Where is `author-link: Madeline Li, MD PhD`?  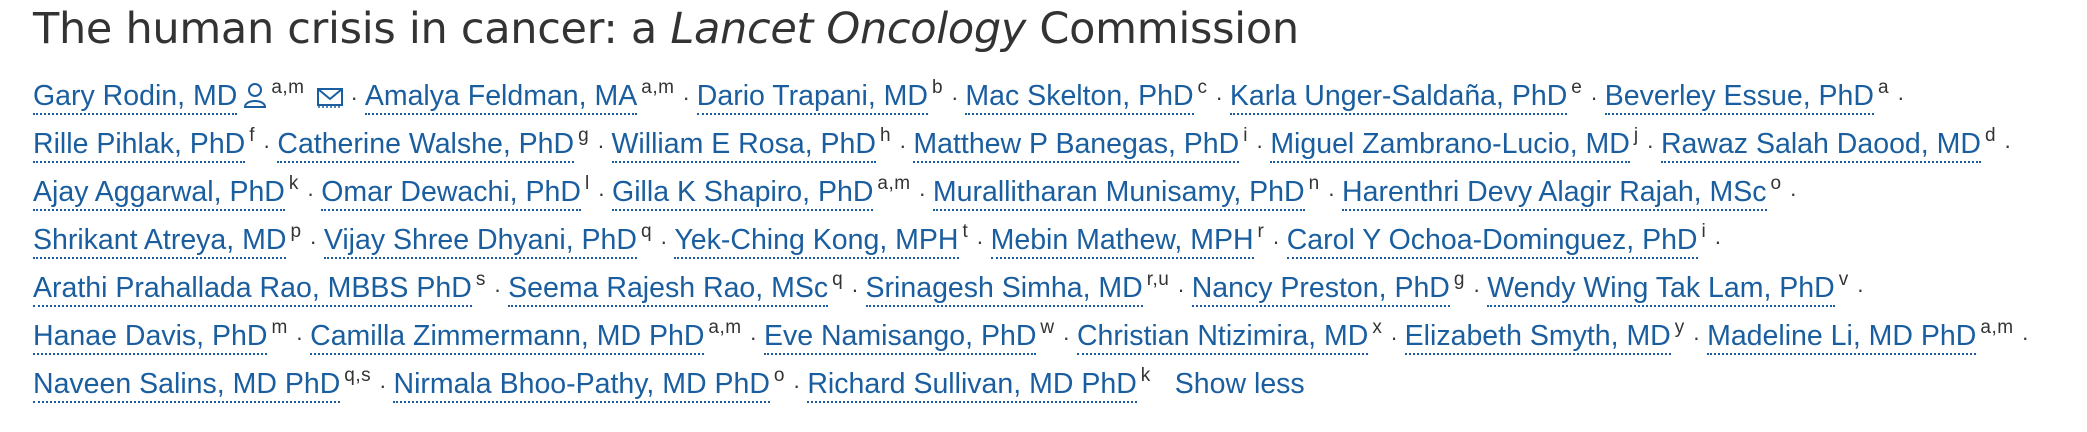
author-link: Madeline Li, MD PhD is located at coordinates (1842, 337).